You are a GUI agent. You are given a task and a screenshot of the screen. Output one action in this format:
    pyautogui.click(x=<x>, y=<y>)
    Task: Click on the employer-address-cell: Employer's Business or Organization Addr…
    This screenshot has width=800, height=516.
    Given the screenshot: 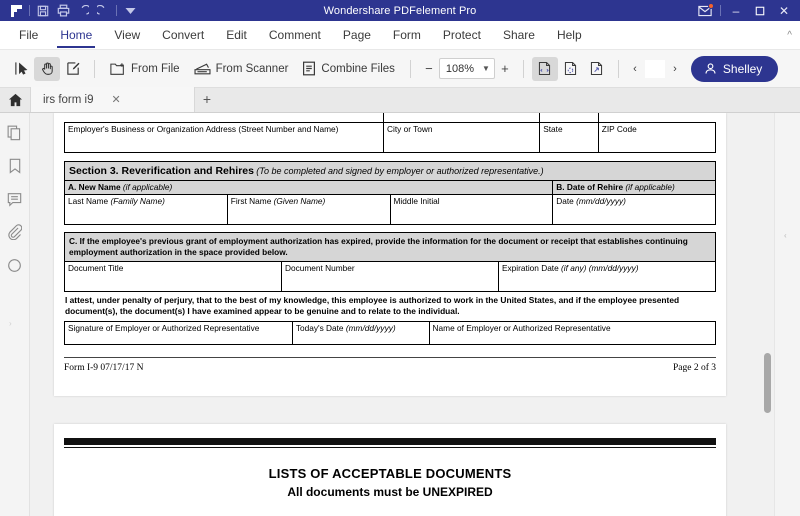 What is the action you would take?
    pyautogui.click(x=224, y=137)
    